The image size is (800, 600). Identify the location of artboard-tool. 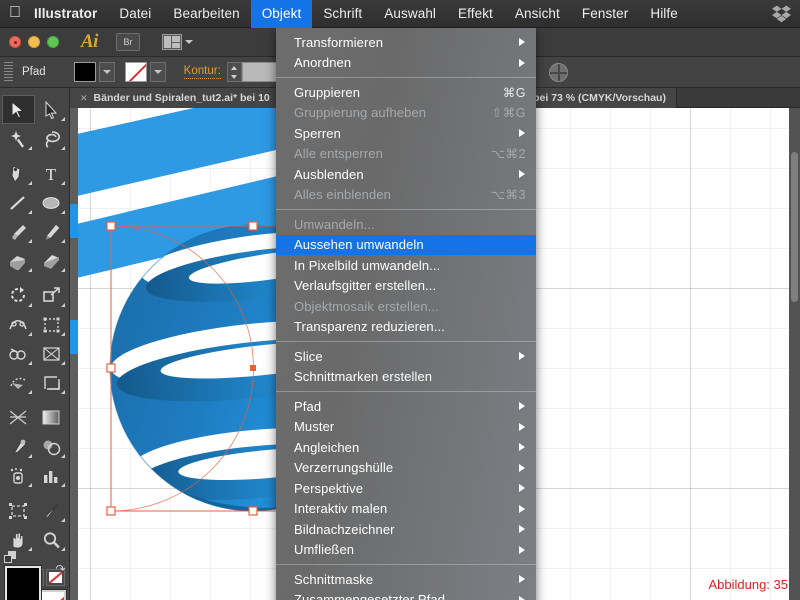
(18, 510).